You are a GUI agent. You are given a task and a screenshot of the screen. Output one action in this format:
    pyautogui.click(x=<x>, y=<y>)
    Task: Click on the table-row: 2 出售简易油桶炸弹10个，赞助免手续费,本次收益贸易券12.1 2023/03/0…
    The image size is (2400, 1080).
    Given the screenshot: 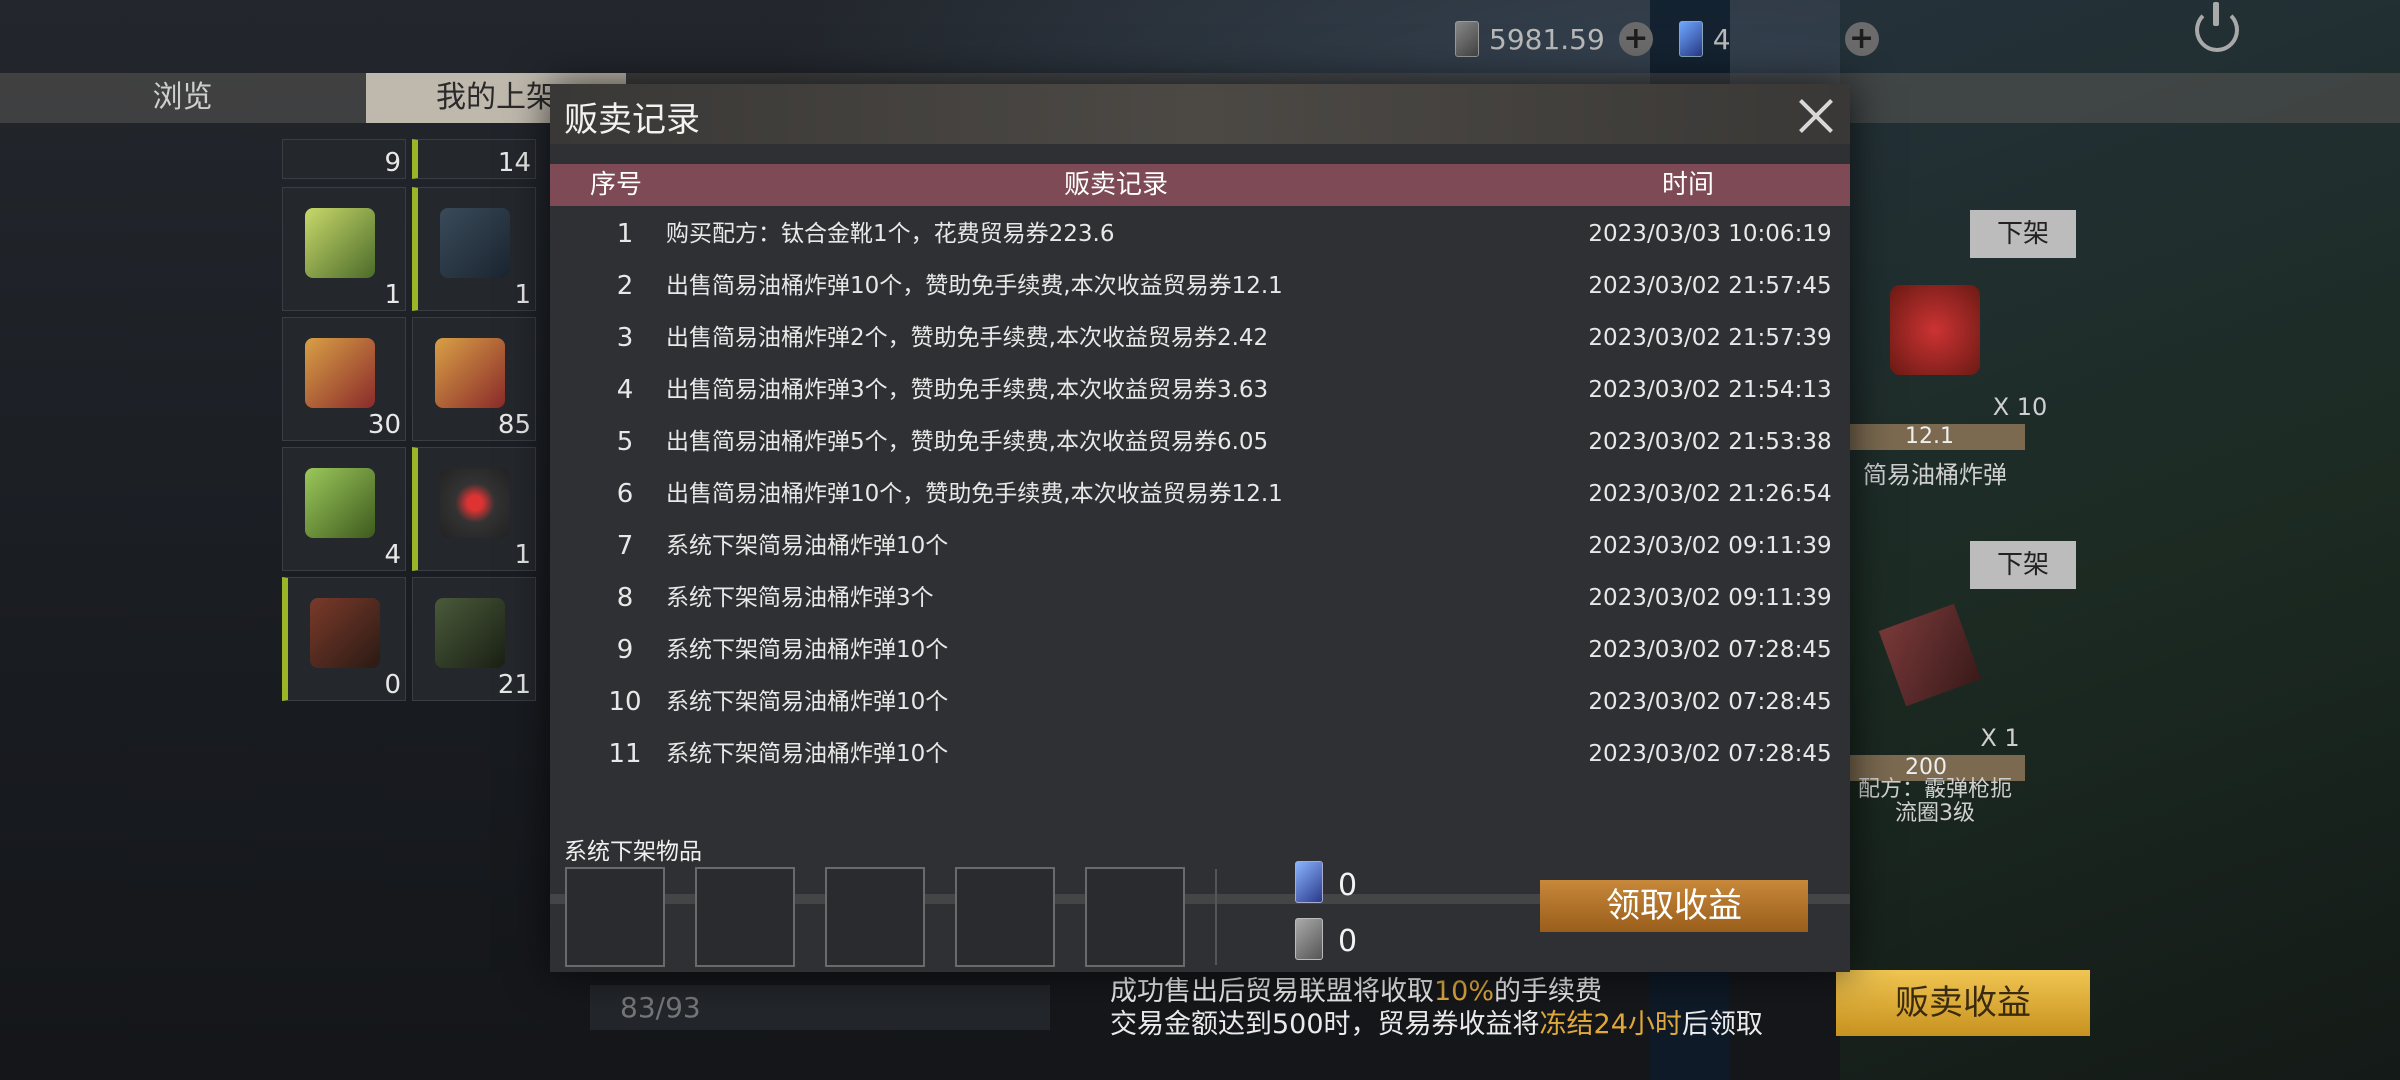 What is the action you would take?
    pyautogui.click(x=1200, y=286)
    